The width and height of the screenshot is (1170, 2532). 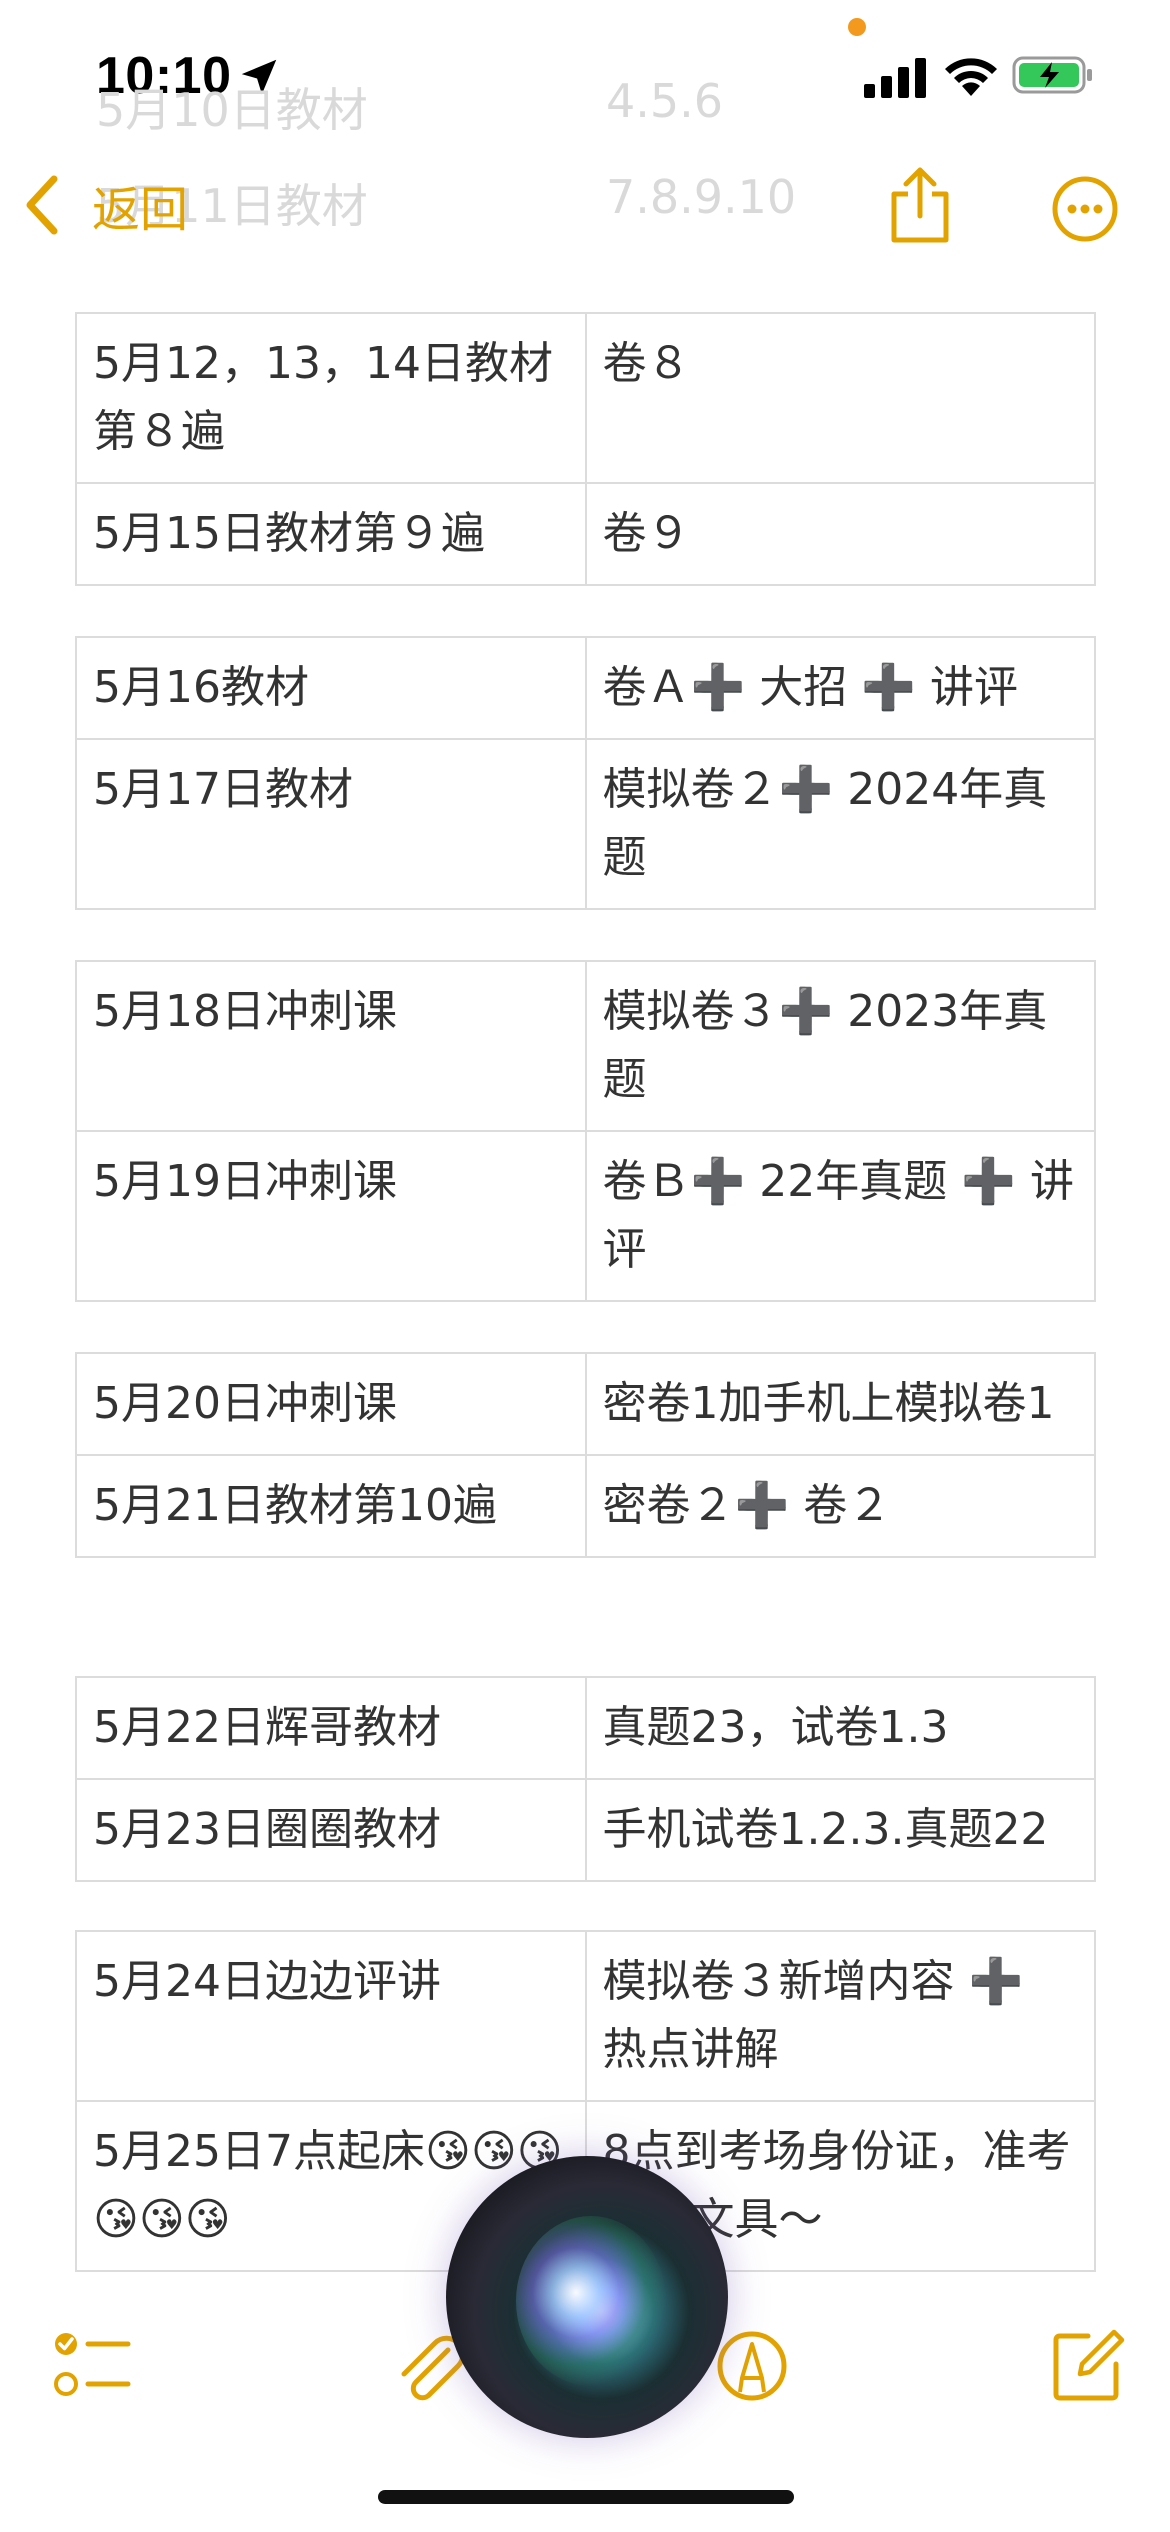 What do you see at coordinates (1052, 75) in the screenshot?
I see `battery-charging-icon` at bounding box center [1052, 75].